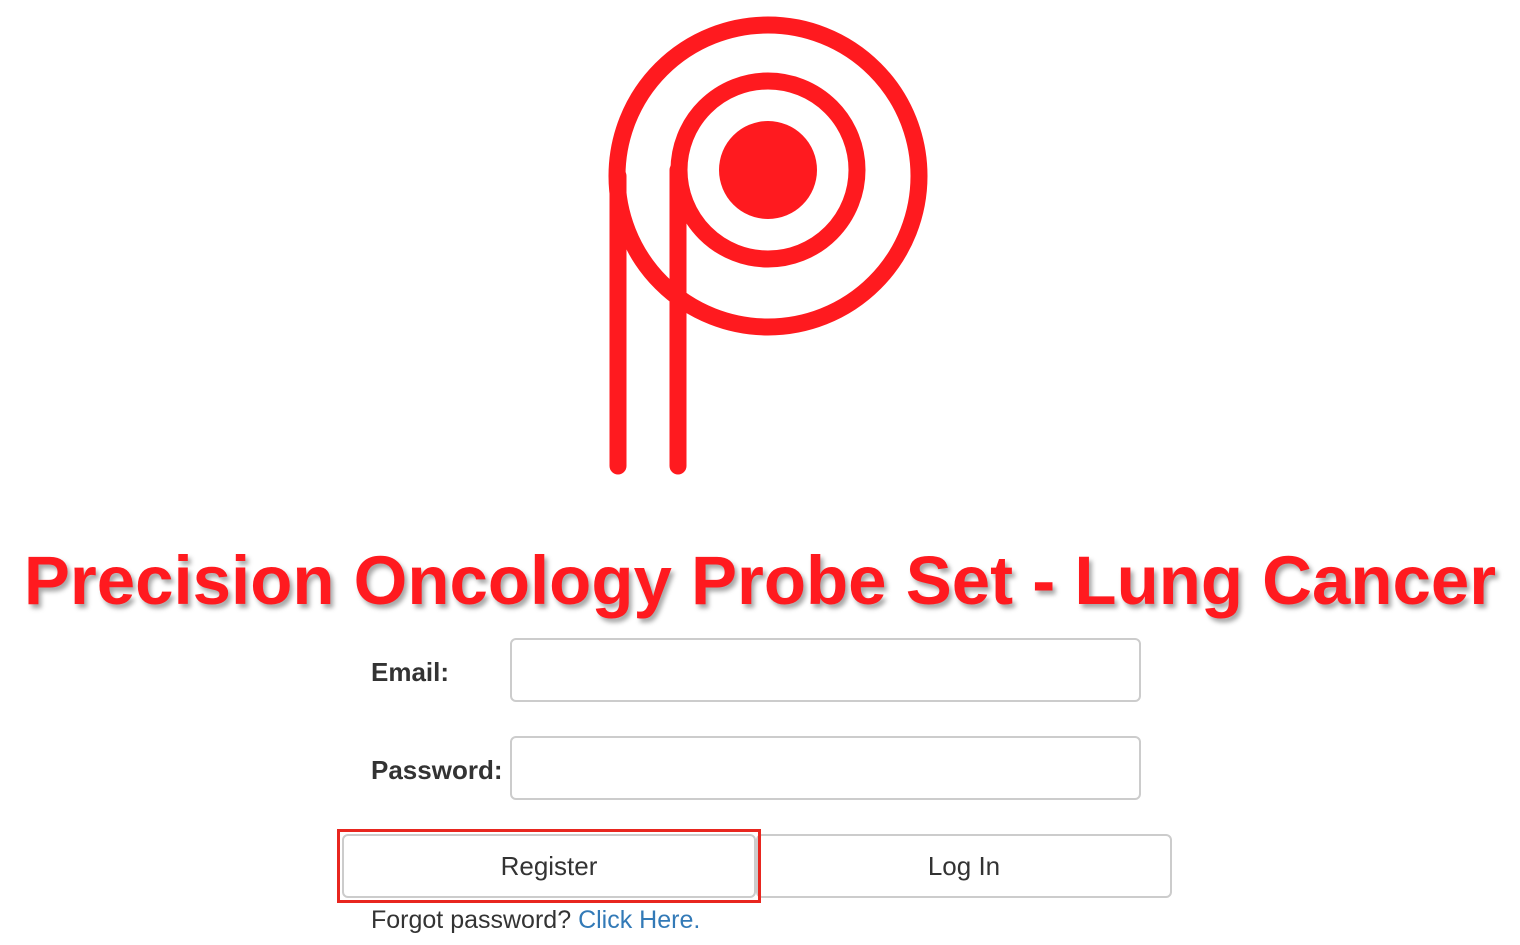 The width and height of the screenshot is (1520, 945). I want to click on email-field, so click(825, 670).